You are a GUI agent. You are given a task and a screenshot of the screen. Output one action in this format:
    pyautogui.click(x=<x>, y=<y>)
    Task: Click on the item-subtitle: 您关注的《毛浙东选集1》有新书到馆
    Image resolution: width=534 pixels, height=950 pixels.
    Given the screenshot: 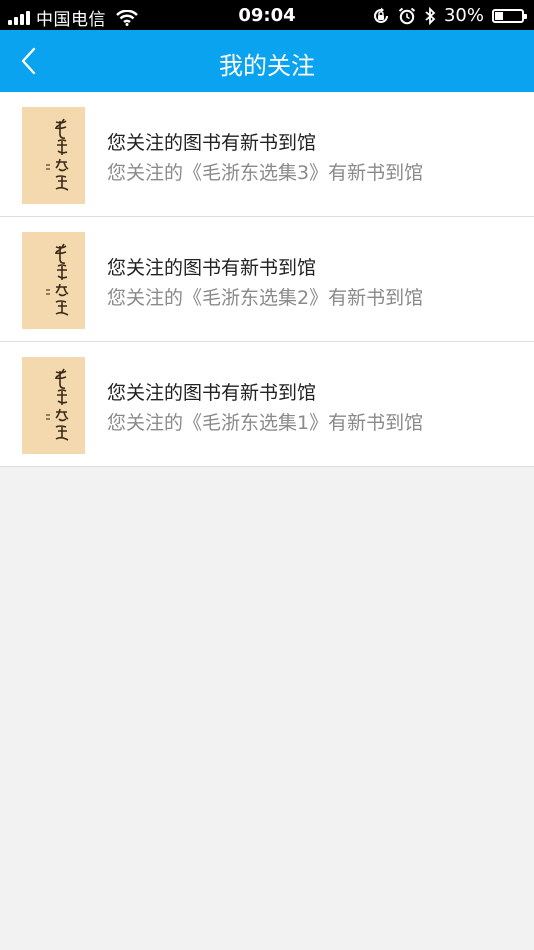 What is the action you would take?
    pyautogui.click(x=265, y=423)
    